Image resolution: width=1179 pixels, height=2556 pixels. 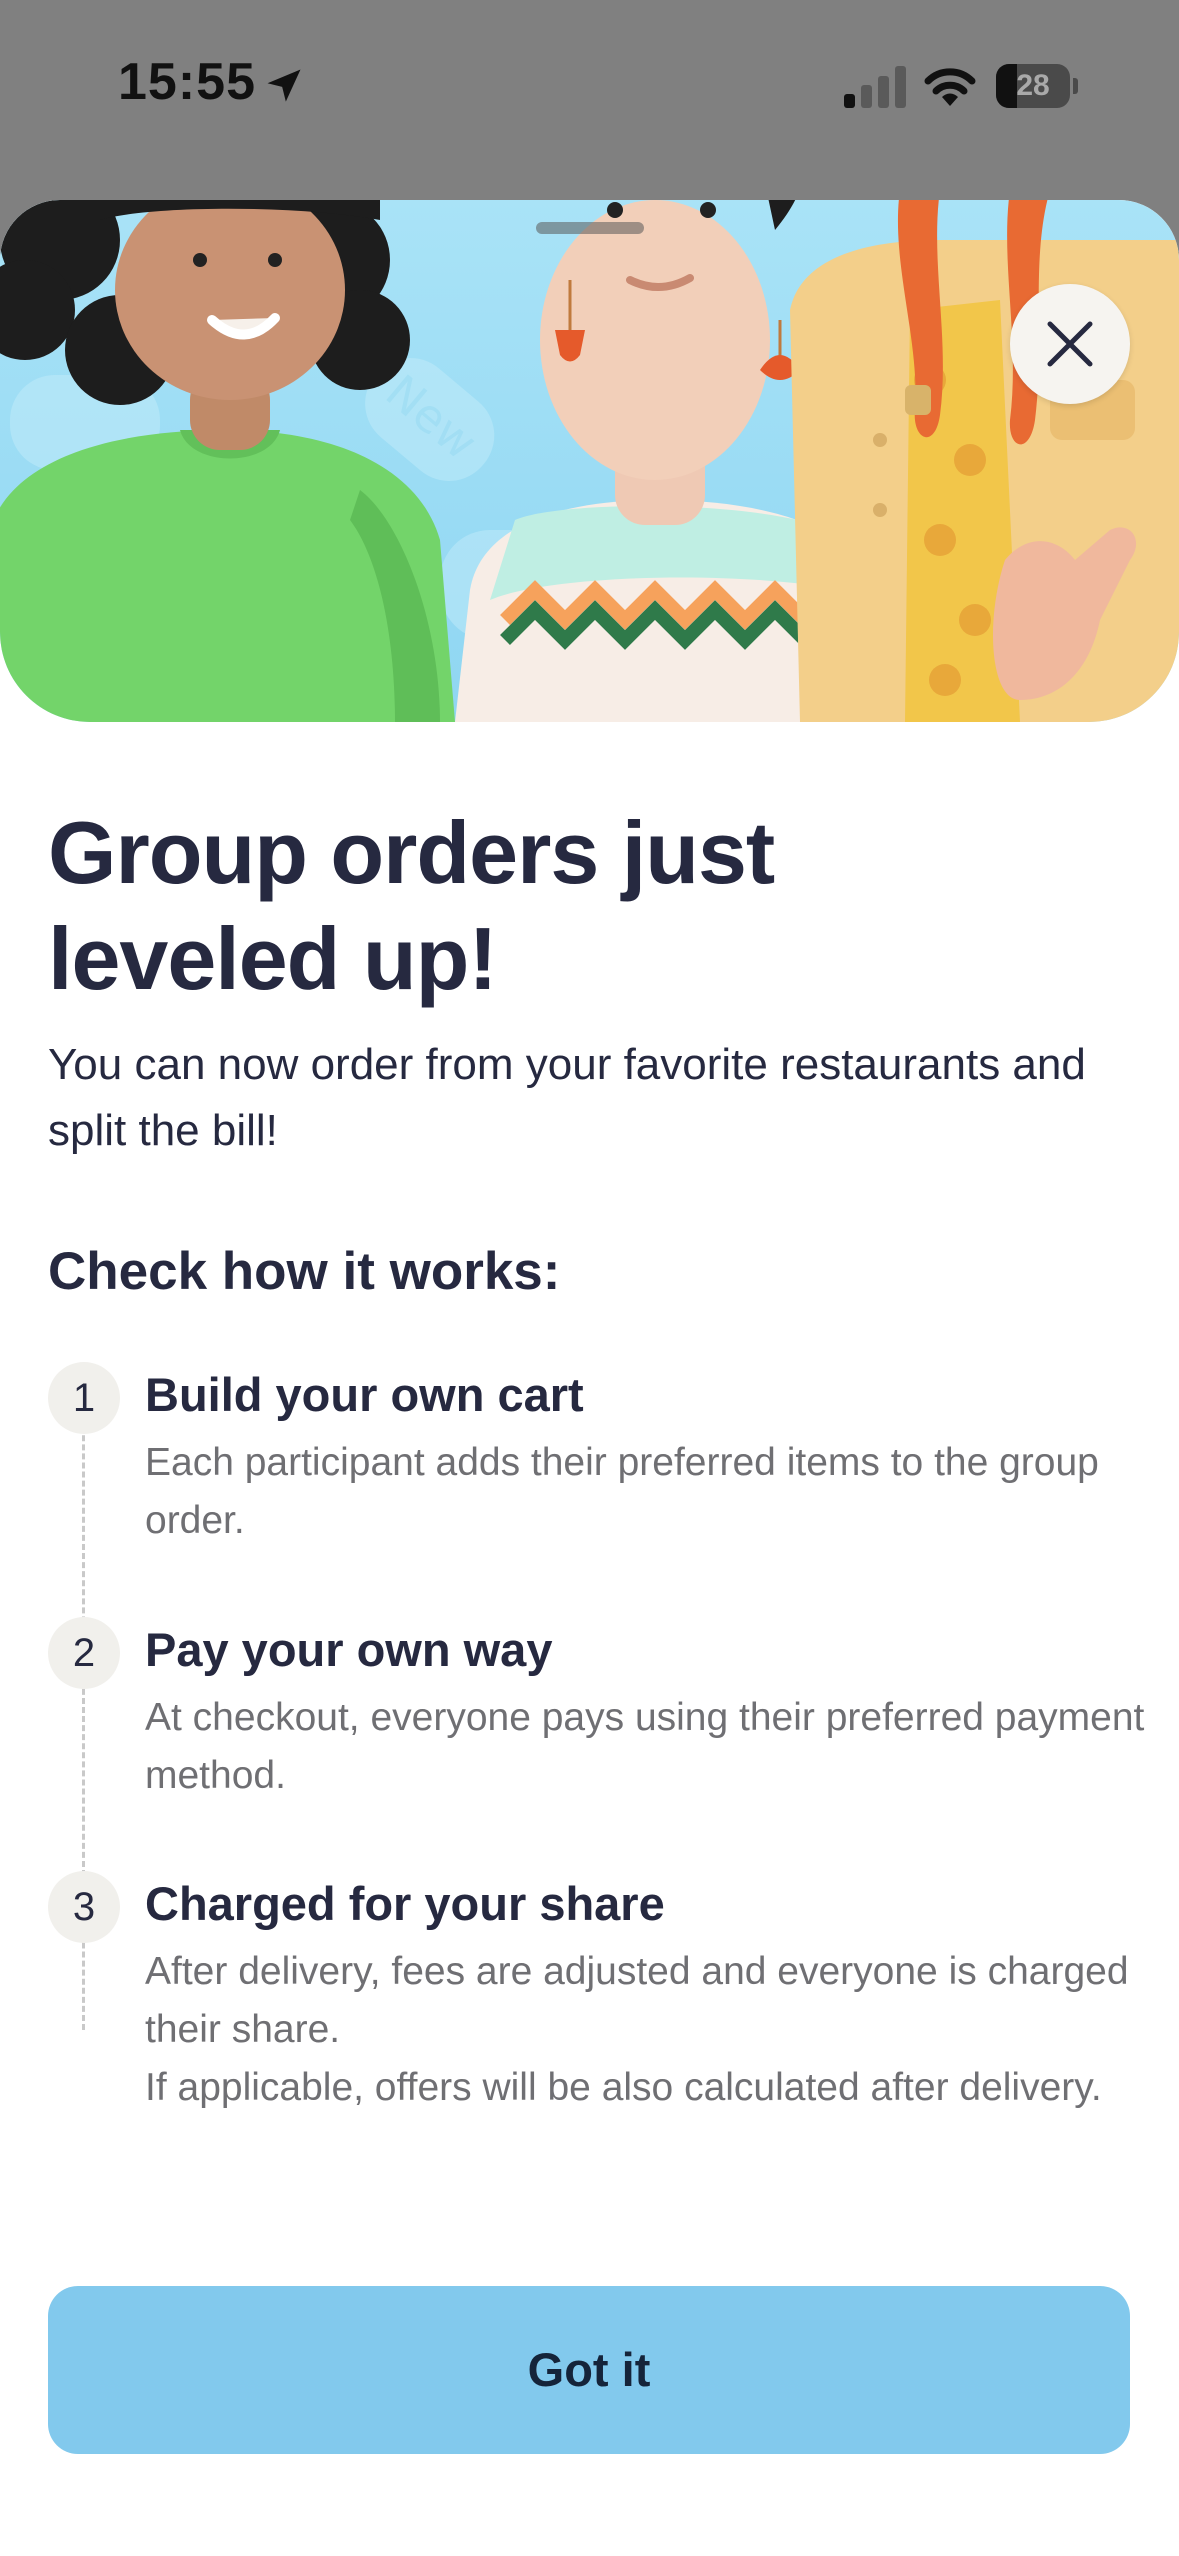 I want to click on page-title: Group orders just leveled up!, so click(x=411, y=905).